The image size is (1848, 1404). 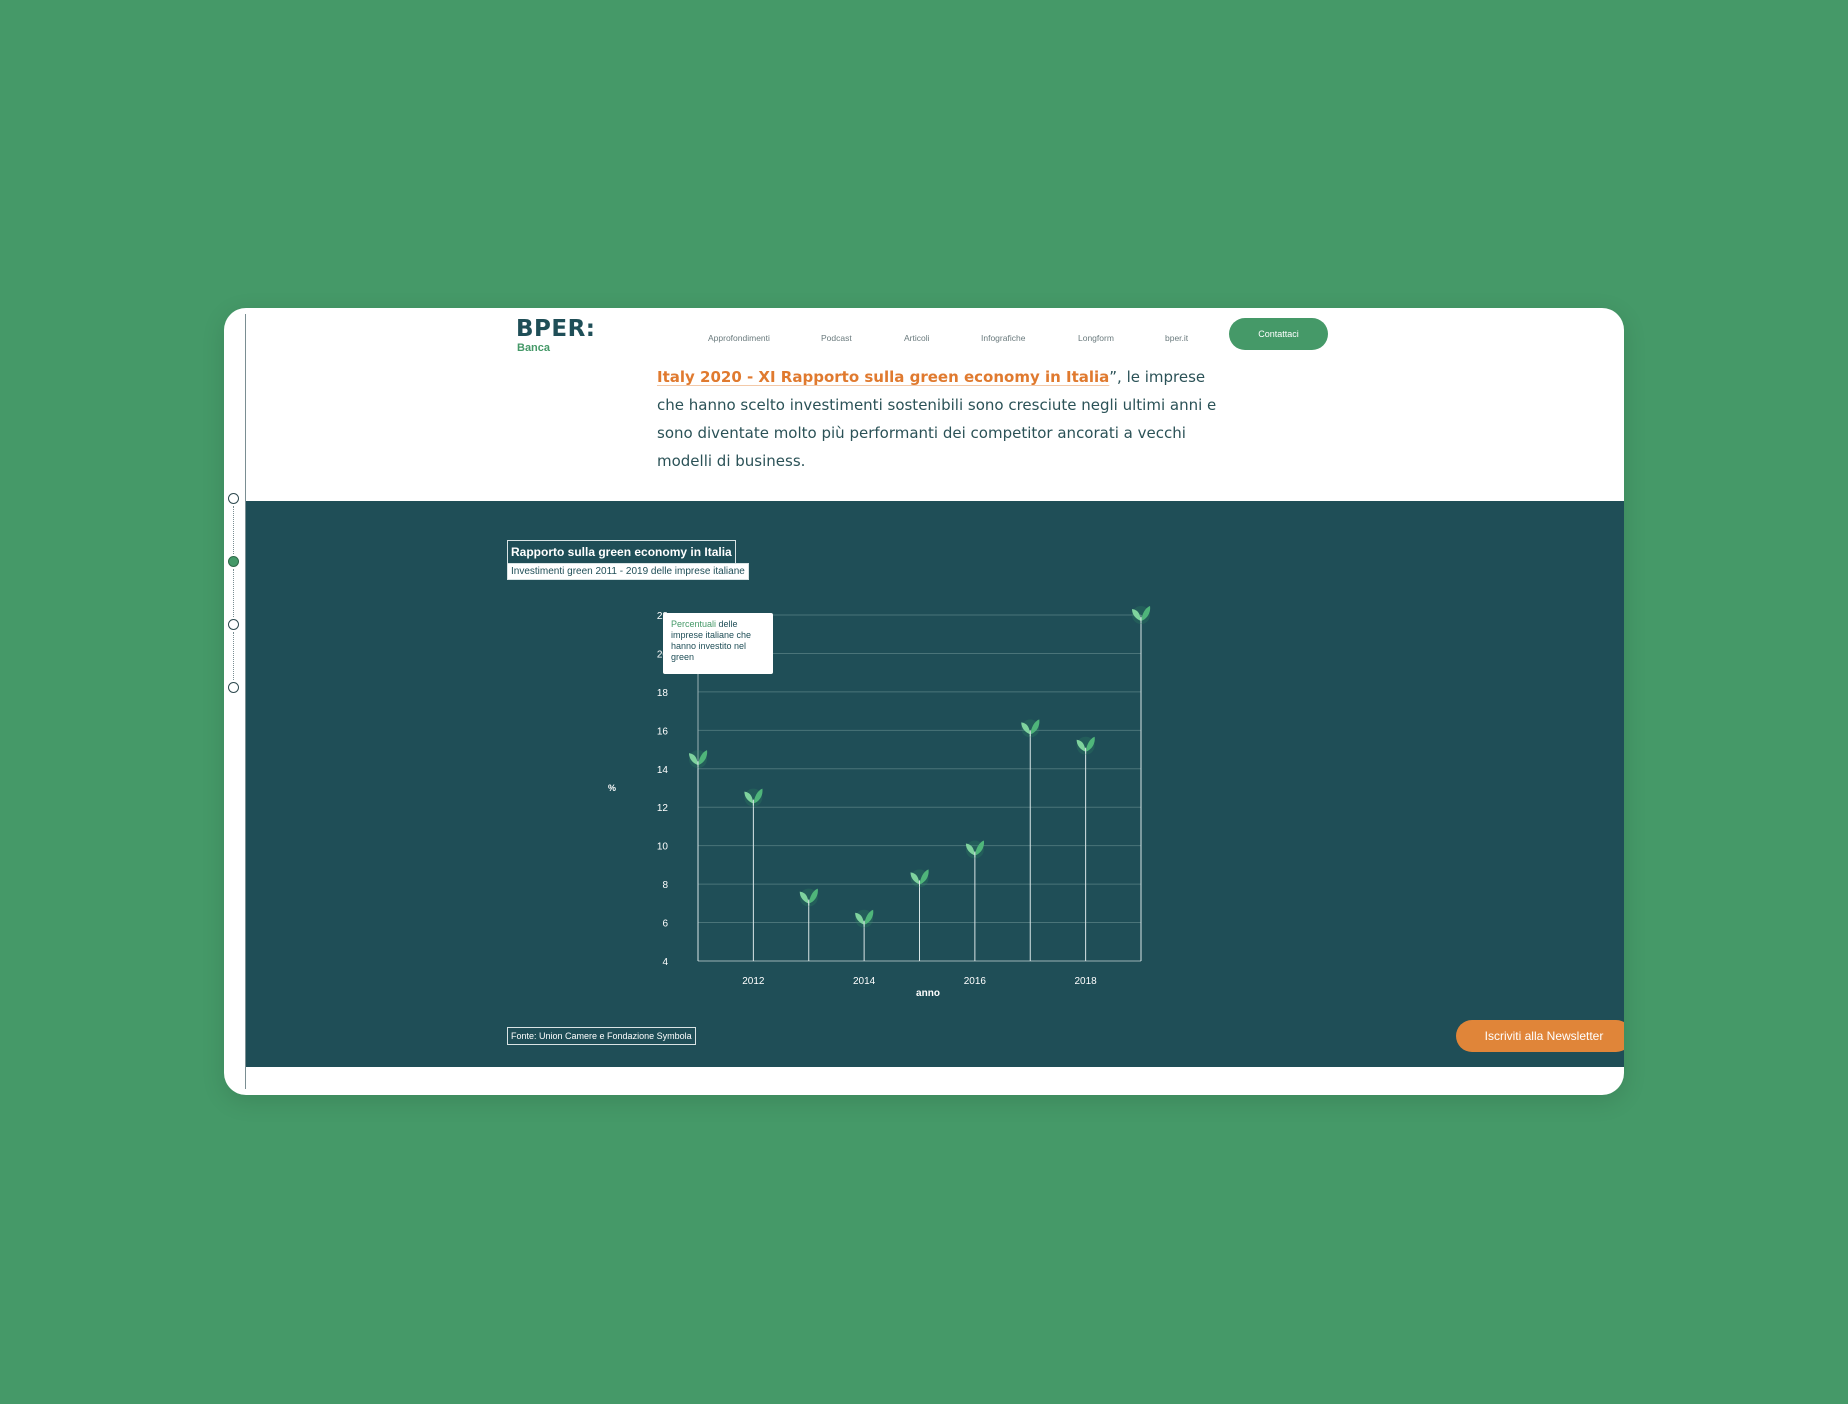 What do you see at coordinates (928, 993) in the screenshot?
I see `x-axis-label: anno` at bounding box center [928, 993].